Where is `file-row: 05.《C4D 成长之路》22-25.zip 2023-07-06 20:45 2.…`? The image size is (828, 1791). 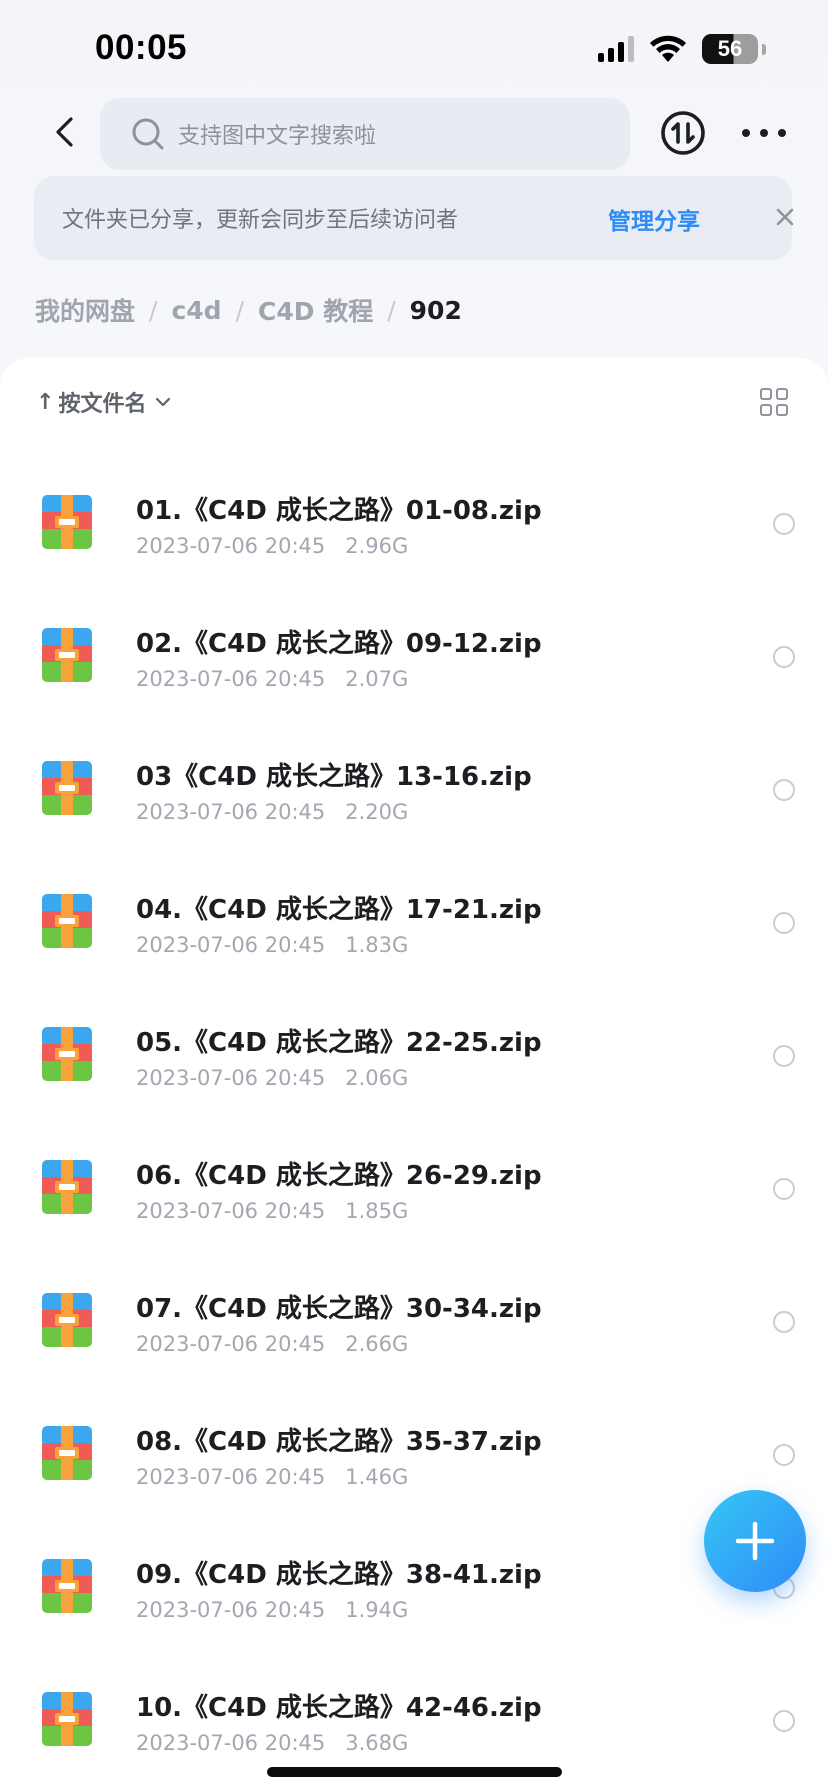 file-row: 05.《C4D 成长之路》22-25.zip 2023-07-06 20:45 2.… is located at coordinates (414, 1056).